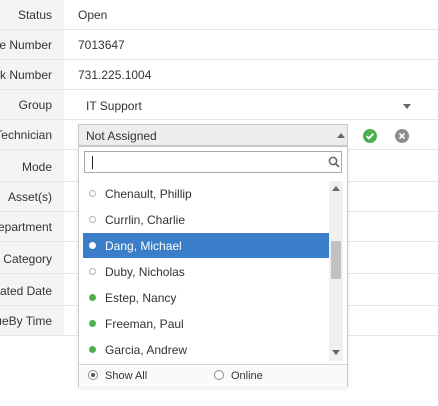  What do you see at coordinates (26, 45) in the screenshot?
I see `phone-number-label: e Number` at bounding box center [26, 45].